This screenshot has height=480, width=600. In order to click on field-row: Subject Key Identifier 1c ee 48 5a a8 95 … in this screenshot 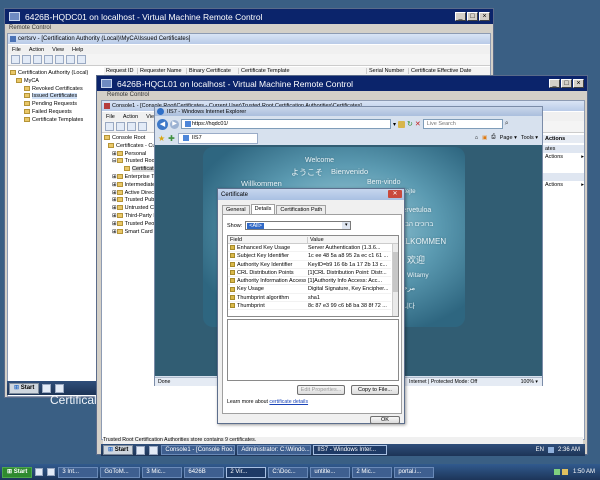, I will do `click(309, 256)`.